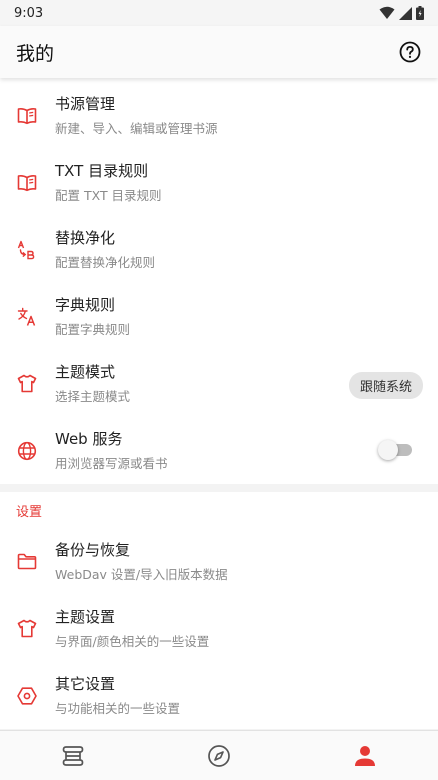  What do you see at coordinates (387, 12) in the screenshot?
I see `wifi-icon` at bounding box center [387, 12].